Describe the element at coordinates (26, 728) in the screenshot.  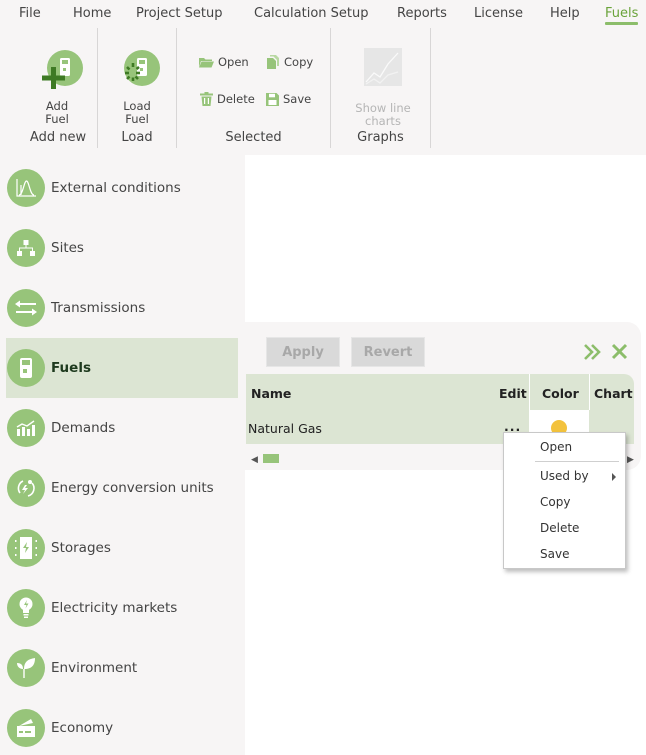
I see `wallet-icon` at that location.